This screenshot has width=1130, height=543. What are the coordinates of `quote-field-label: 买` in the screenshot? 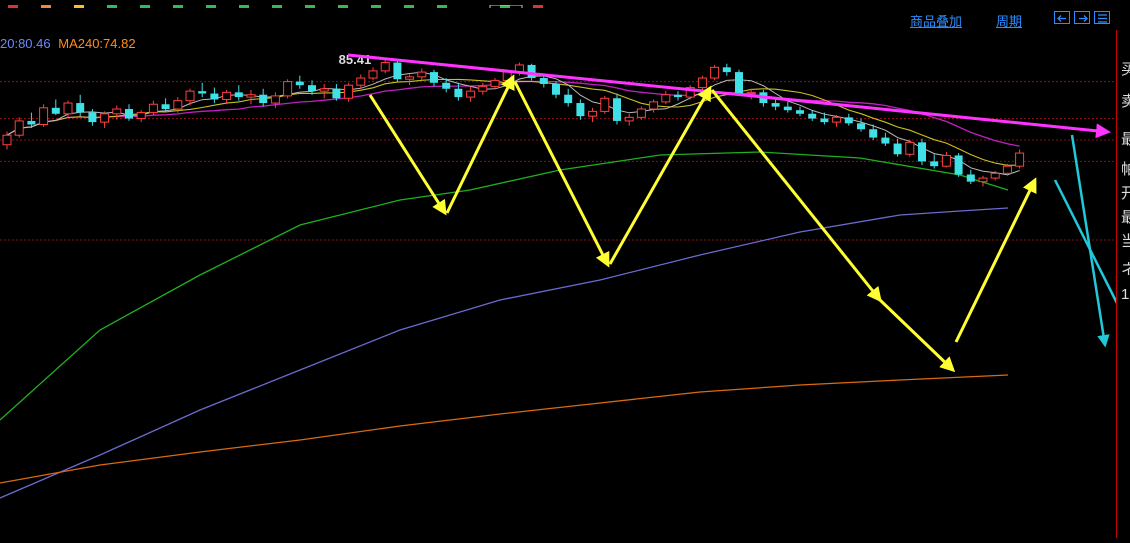 It's located at (1125, 69).